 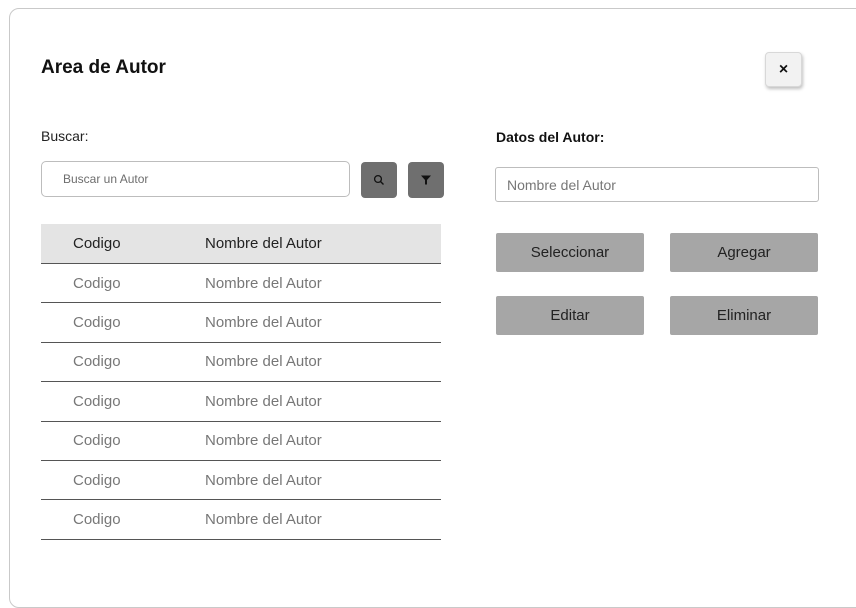 I want to click on delete-button: Eliminar, so click(x=744, y=315).